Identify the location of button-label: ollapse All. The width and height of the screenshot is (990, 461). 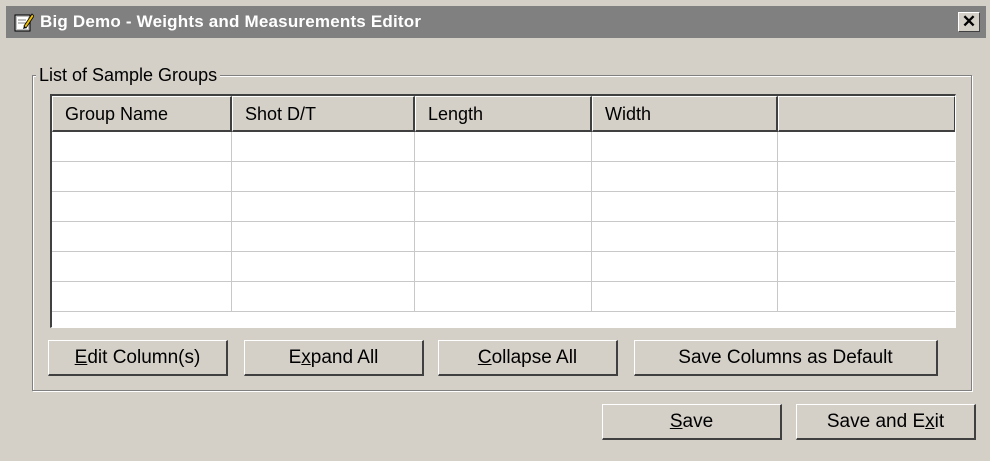
(534, 357).